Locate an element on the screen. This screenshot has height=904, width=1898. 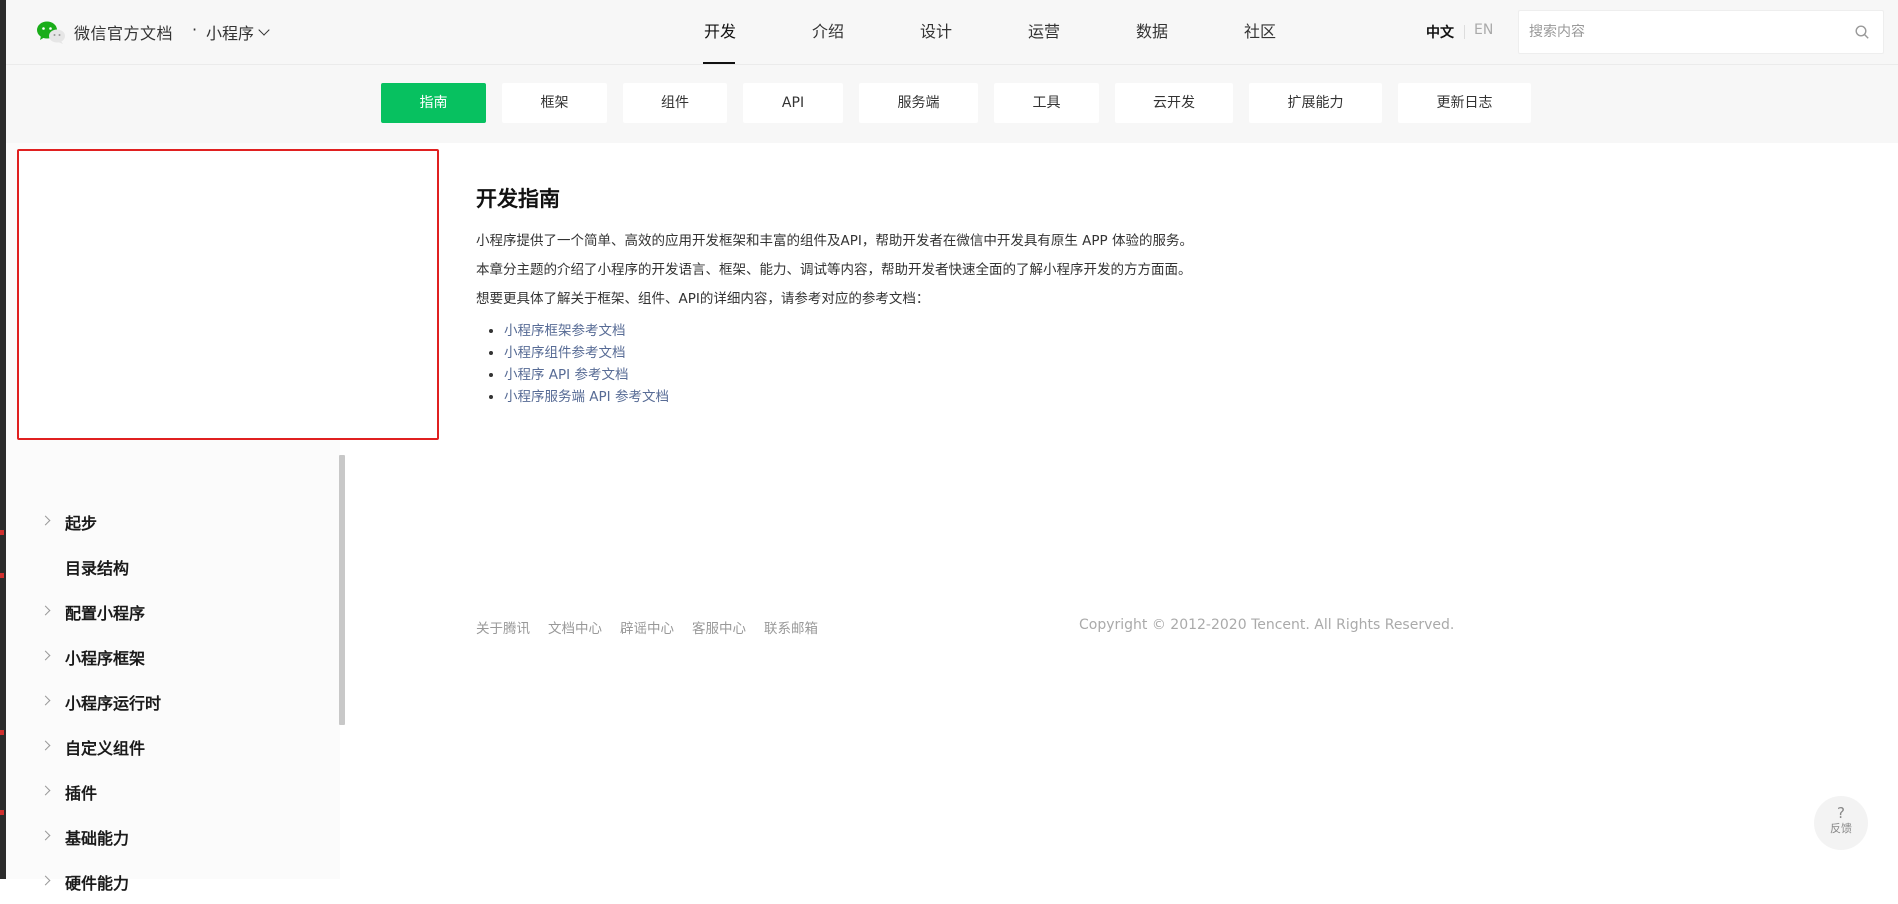
lang-divider is located at coordinates (1464, 32).